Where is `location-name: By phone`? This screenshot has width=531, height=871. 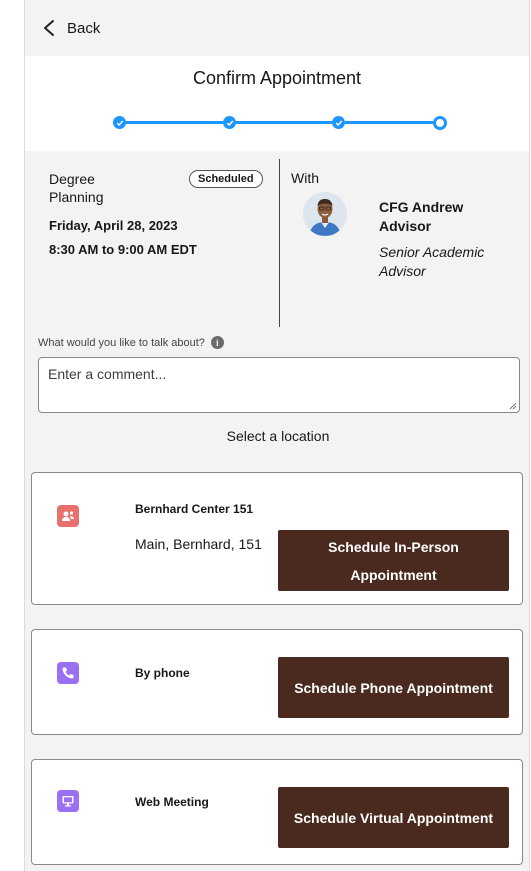 location-name: By phone is located at coordinates (162, 673).